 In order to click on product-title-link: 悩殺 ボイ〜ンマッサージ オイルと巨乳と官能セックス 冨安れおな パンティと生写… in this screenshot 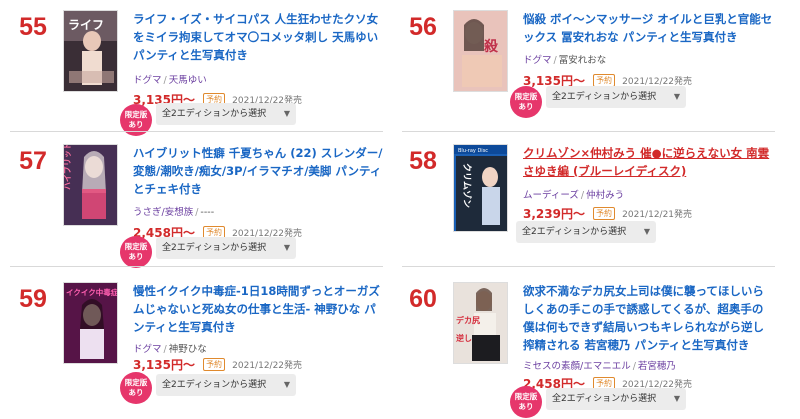, I will do `click(648, 29)`.